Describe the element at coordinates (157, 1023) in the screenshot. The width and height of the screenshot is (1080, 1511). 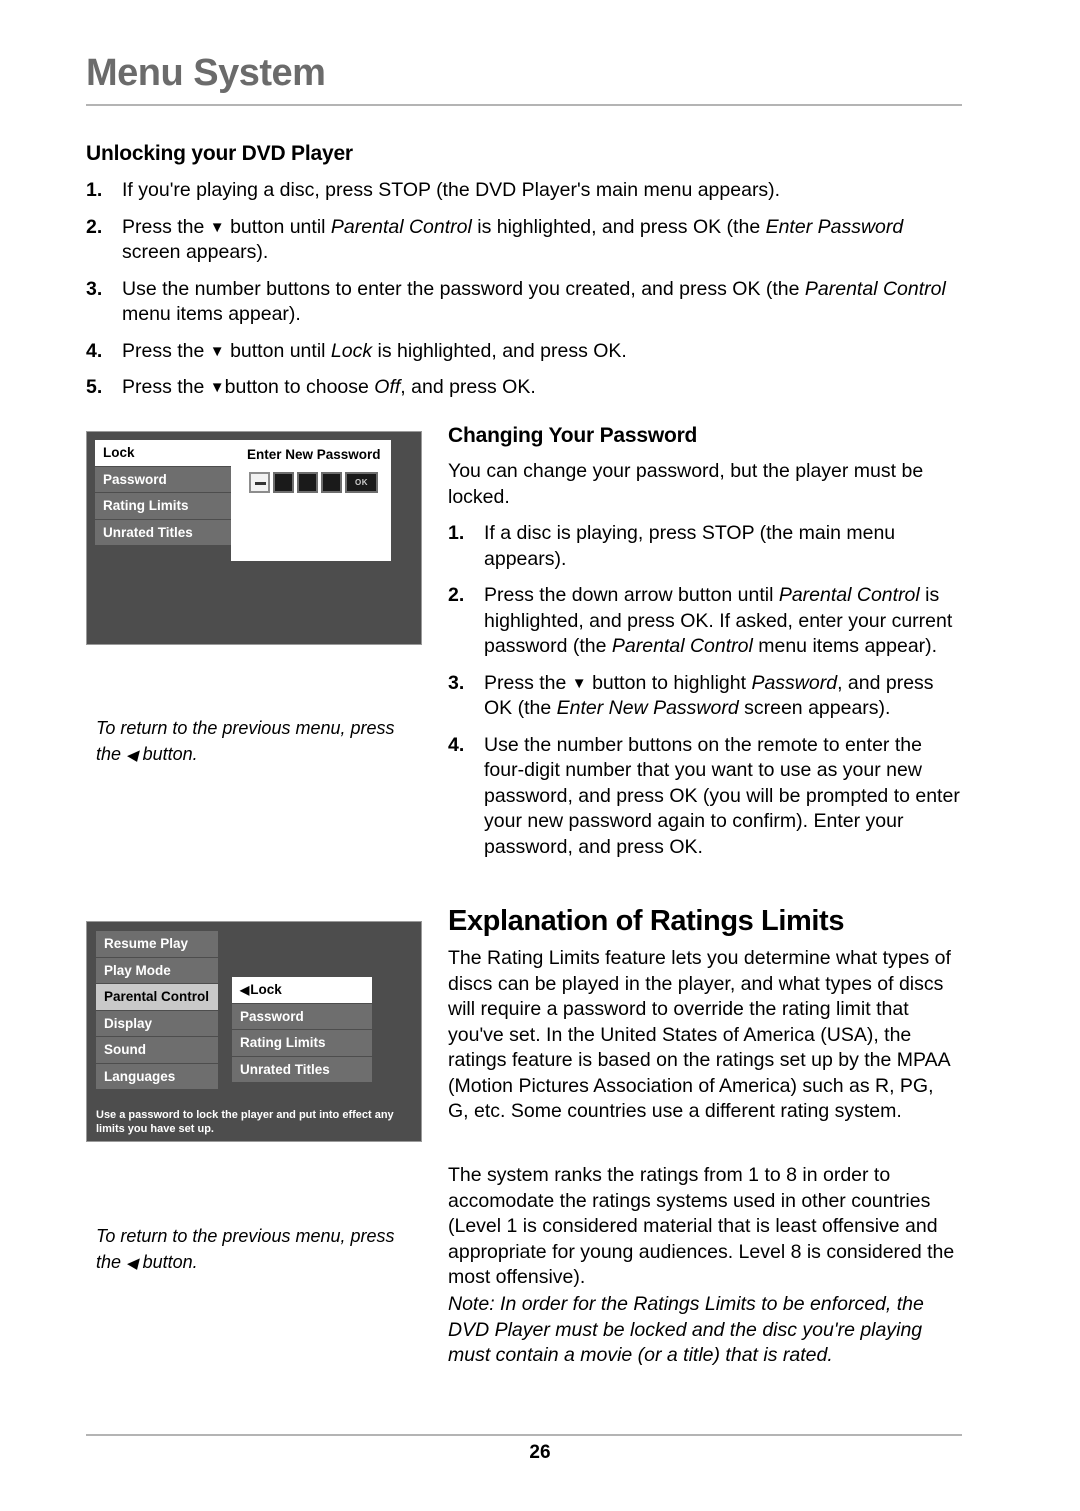
I see `figure2-main-item-display: Display` at that location.